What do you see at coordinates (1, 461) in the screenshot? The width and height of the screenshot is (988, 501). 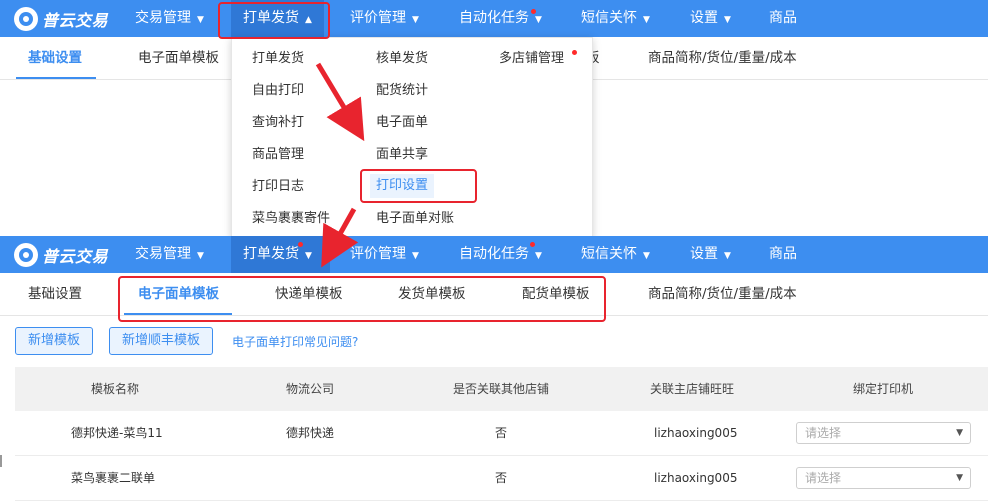 I see `edge-mark` at bounding box center [1, 461].